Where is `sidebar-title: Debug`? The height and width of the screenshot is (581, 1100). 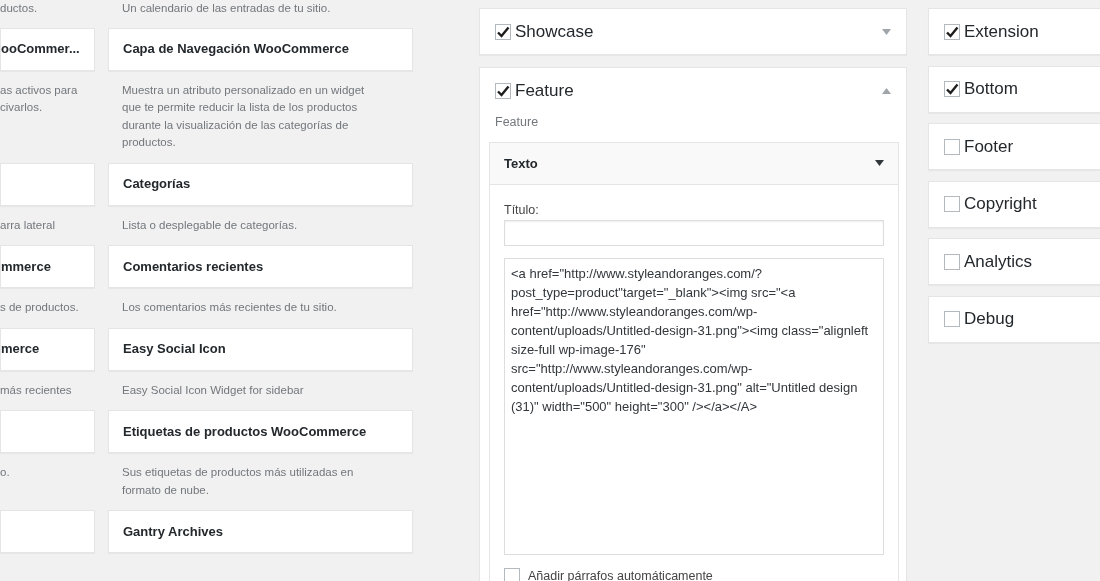
sidebar-title: Debug is located at coordinates (989, 319).